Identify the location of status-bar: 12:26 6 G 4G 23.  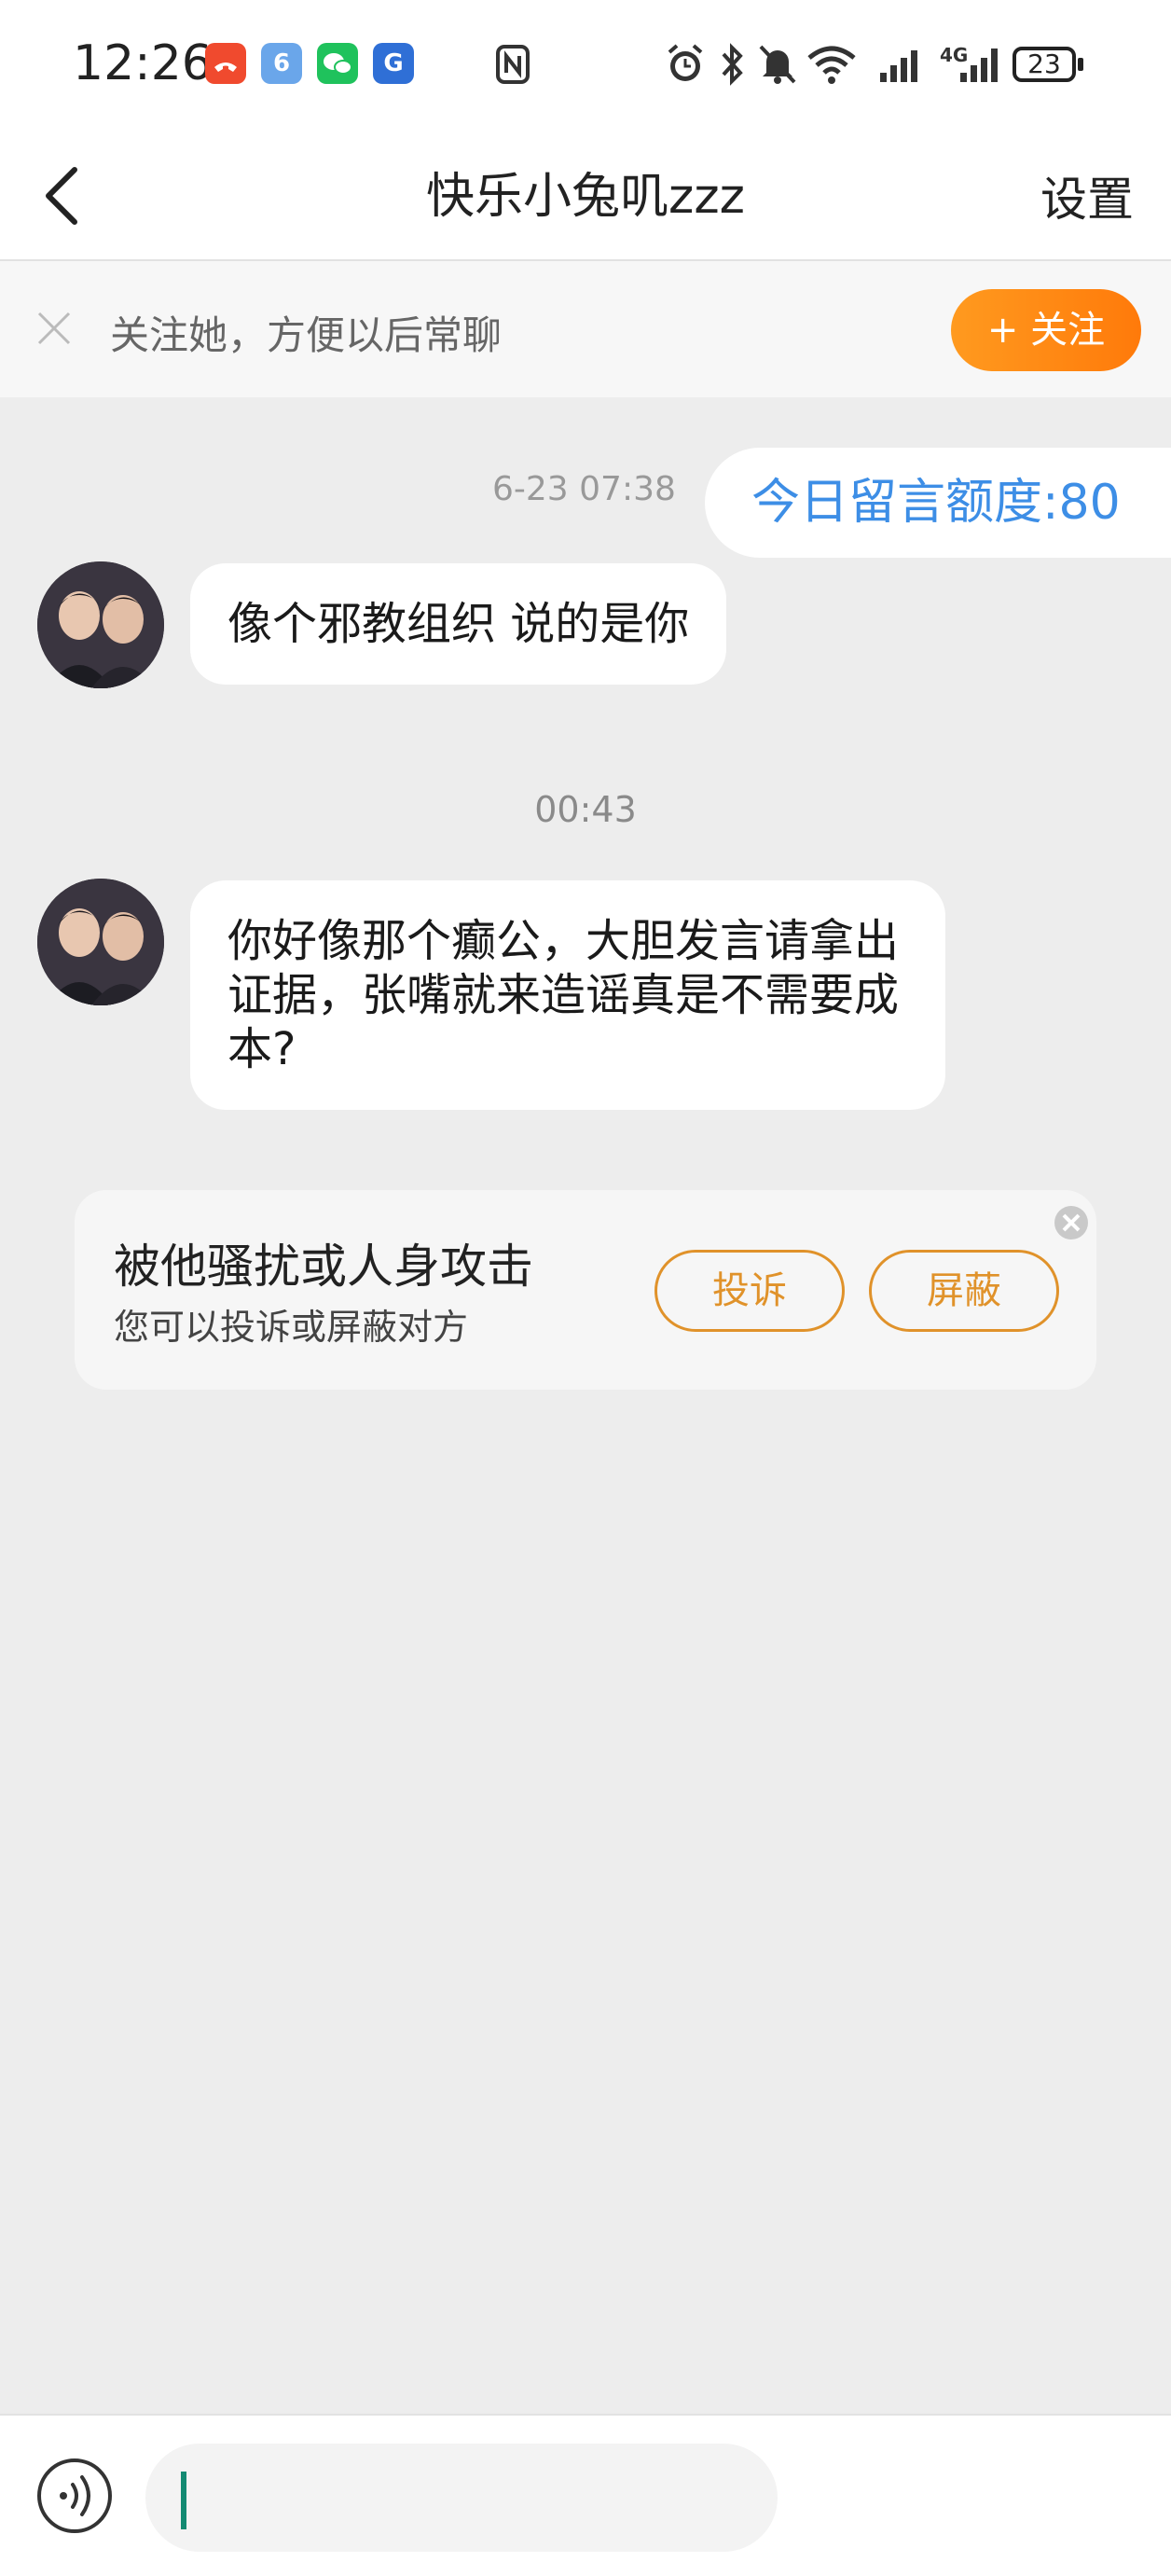
(585, 65).